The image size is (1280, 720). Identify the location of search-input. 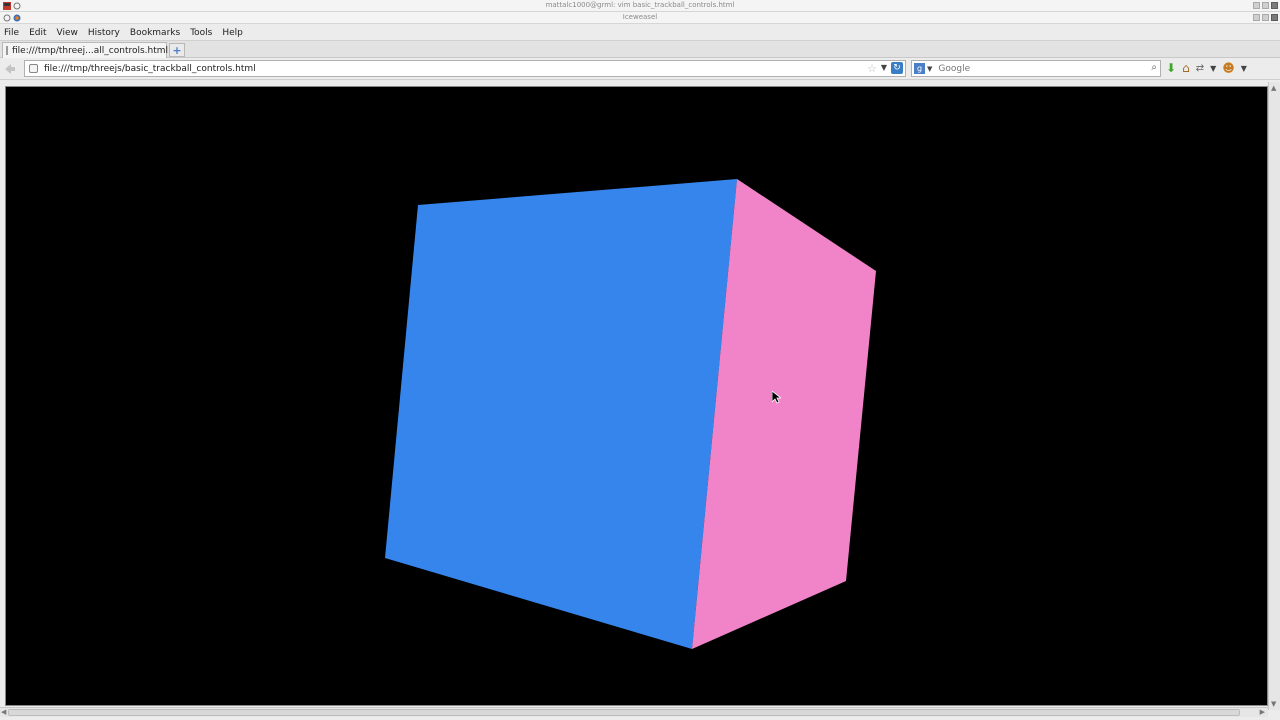
(1038, 68).